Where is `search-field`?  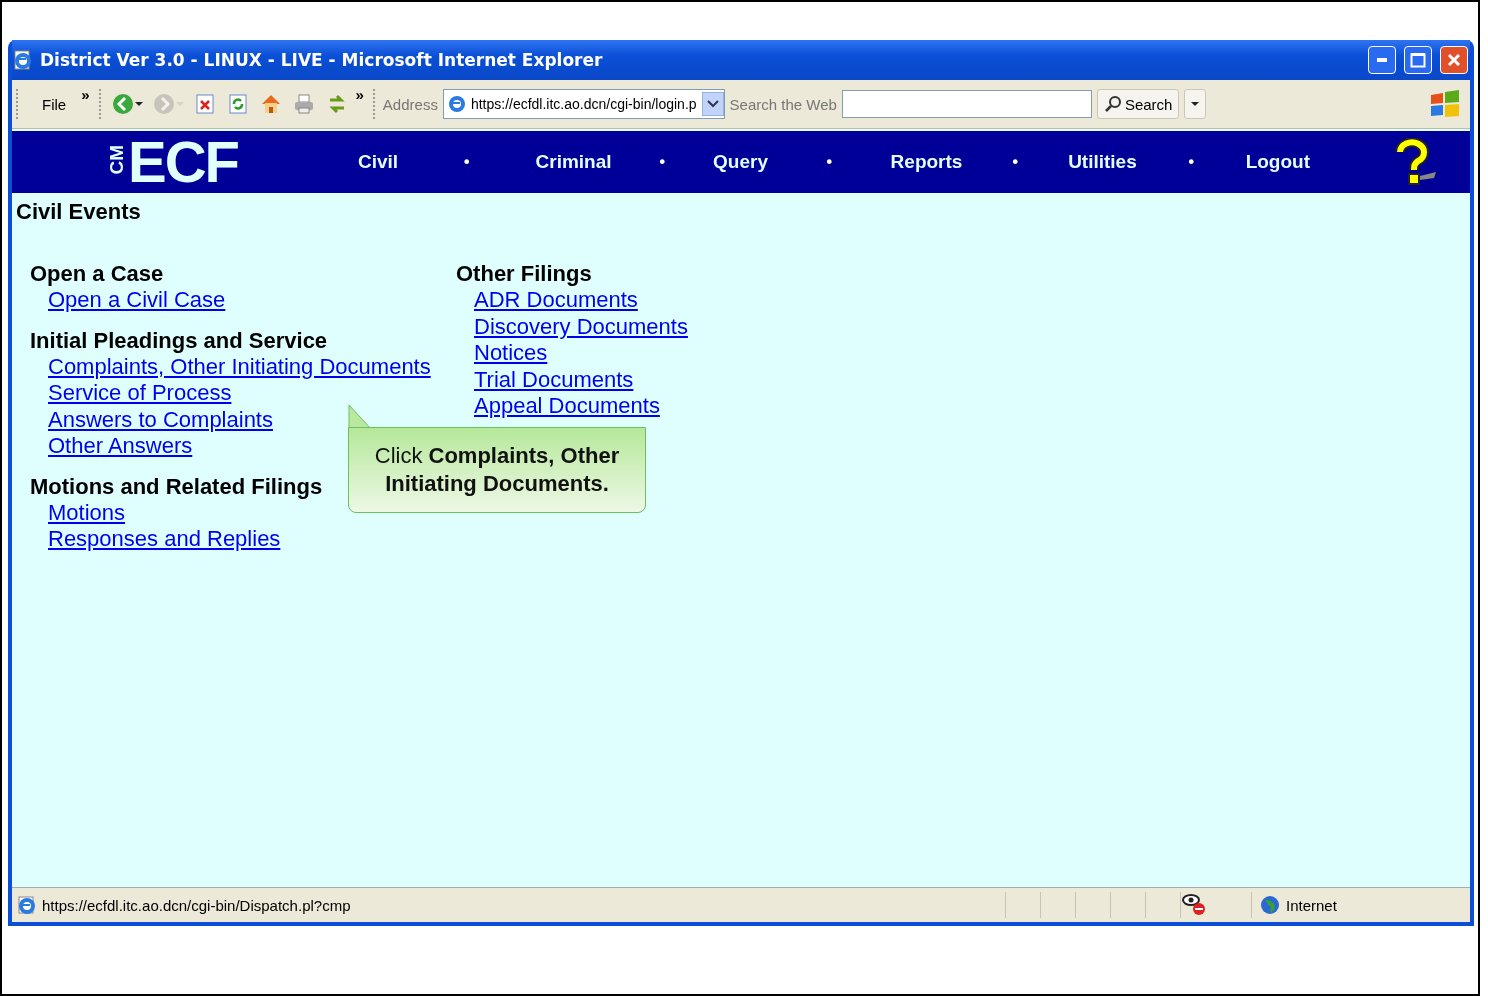
search-field is located at coordinates (966, 104).